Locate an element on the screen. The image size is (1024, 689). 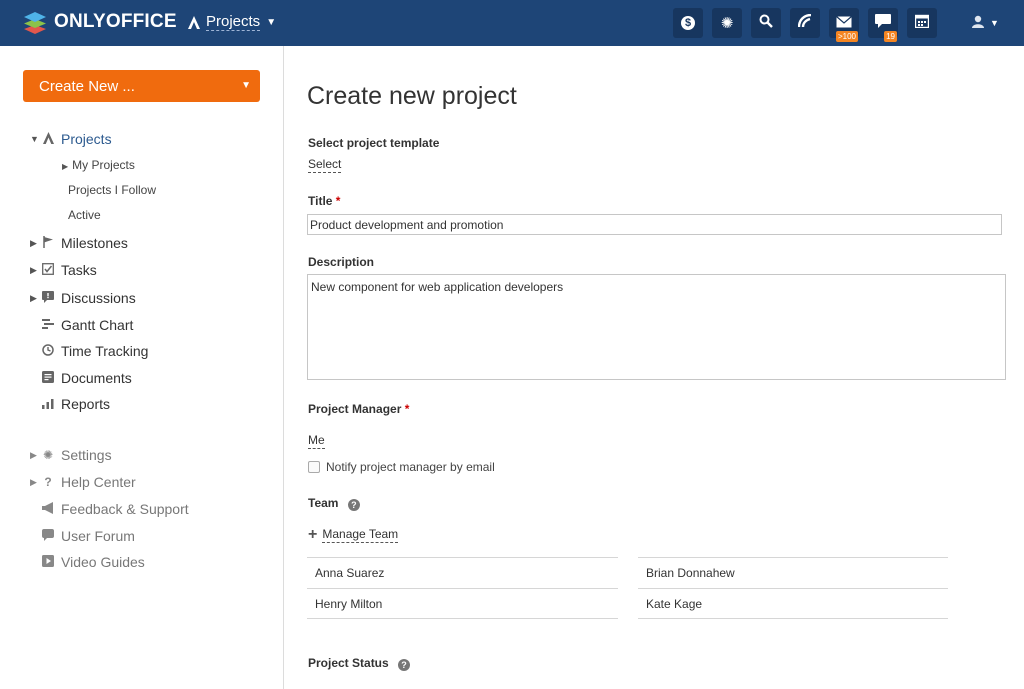
feed-button is located at coordinates (805, 23).